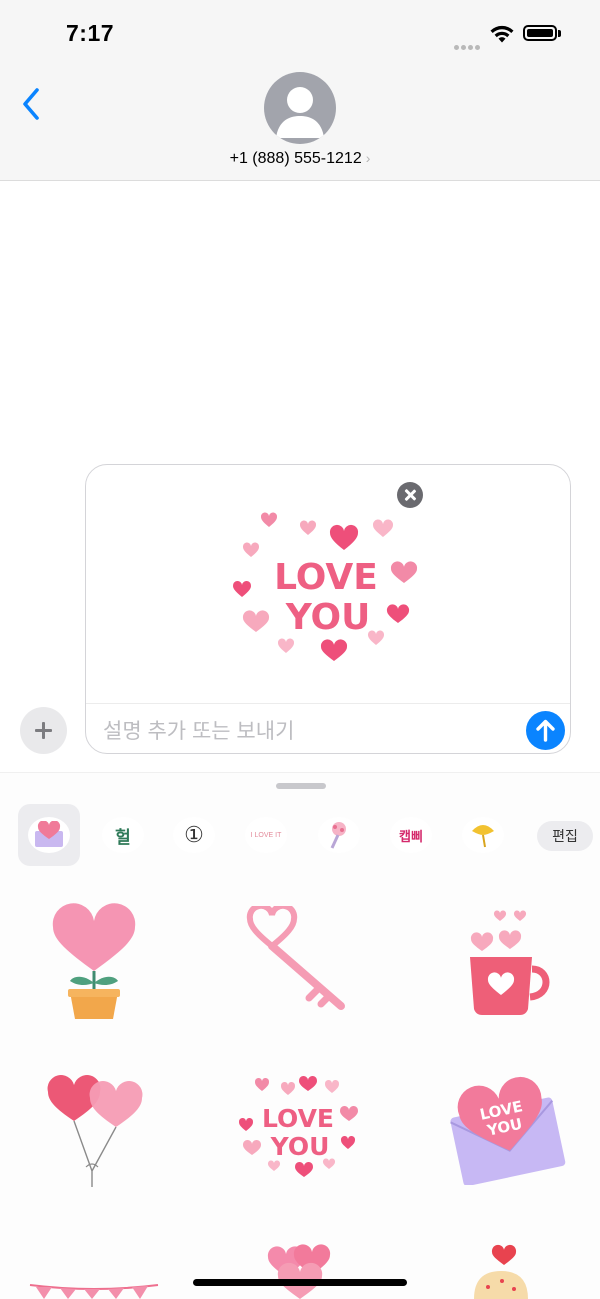 The width and height of the screenshot is (600, 1299). I want to click on hearts-bouquet-sticker, so click(301, 1268).